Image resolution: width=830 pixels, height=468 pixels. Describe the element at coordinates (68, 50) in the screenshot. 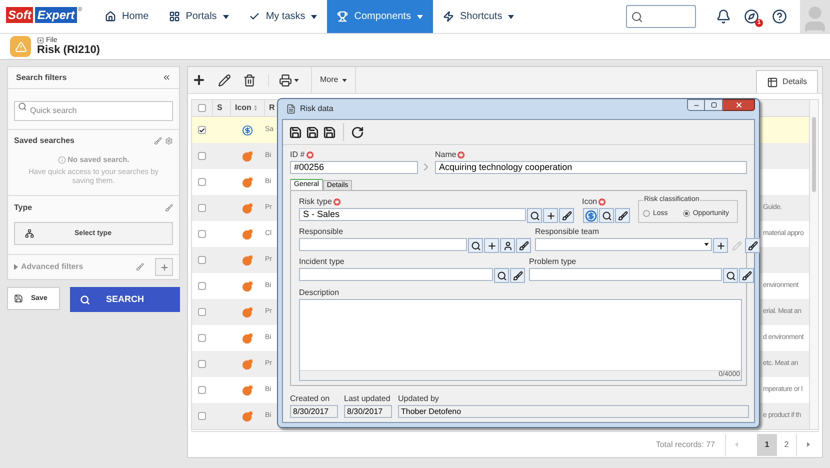

I see `page-title: Risk (RI210)` at that location.